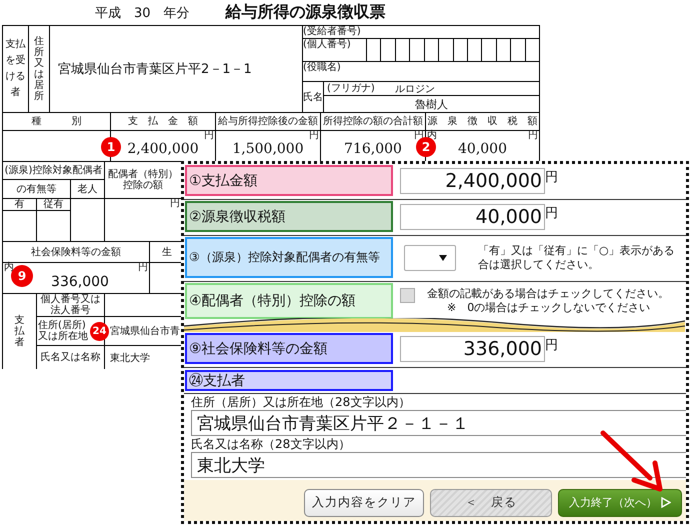 The width and height of the screenshot is (690, 526). I want to click on field-label: ④配偶者（特別）控除の額, so click(289, 301).